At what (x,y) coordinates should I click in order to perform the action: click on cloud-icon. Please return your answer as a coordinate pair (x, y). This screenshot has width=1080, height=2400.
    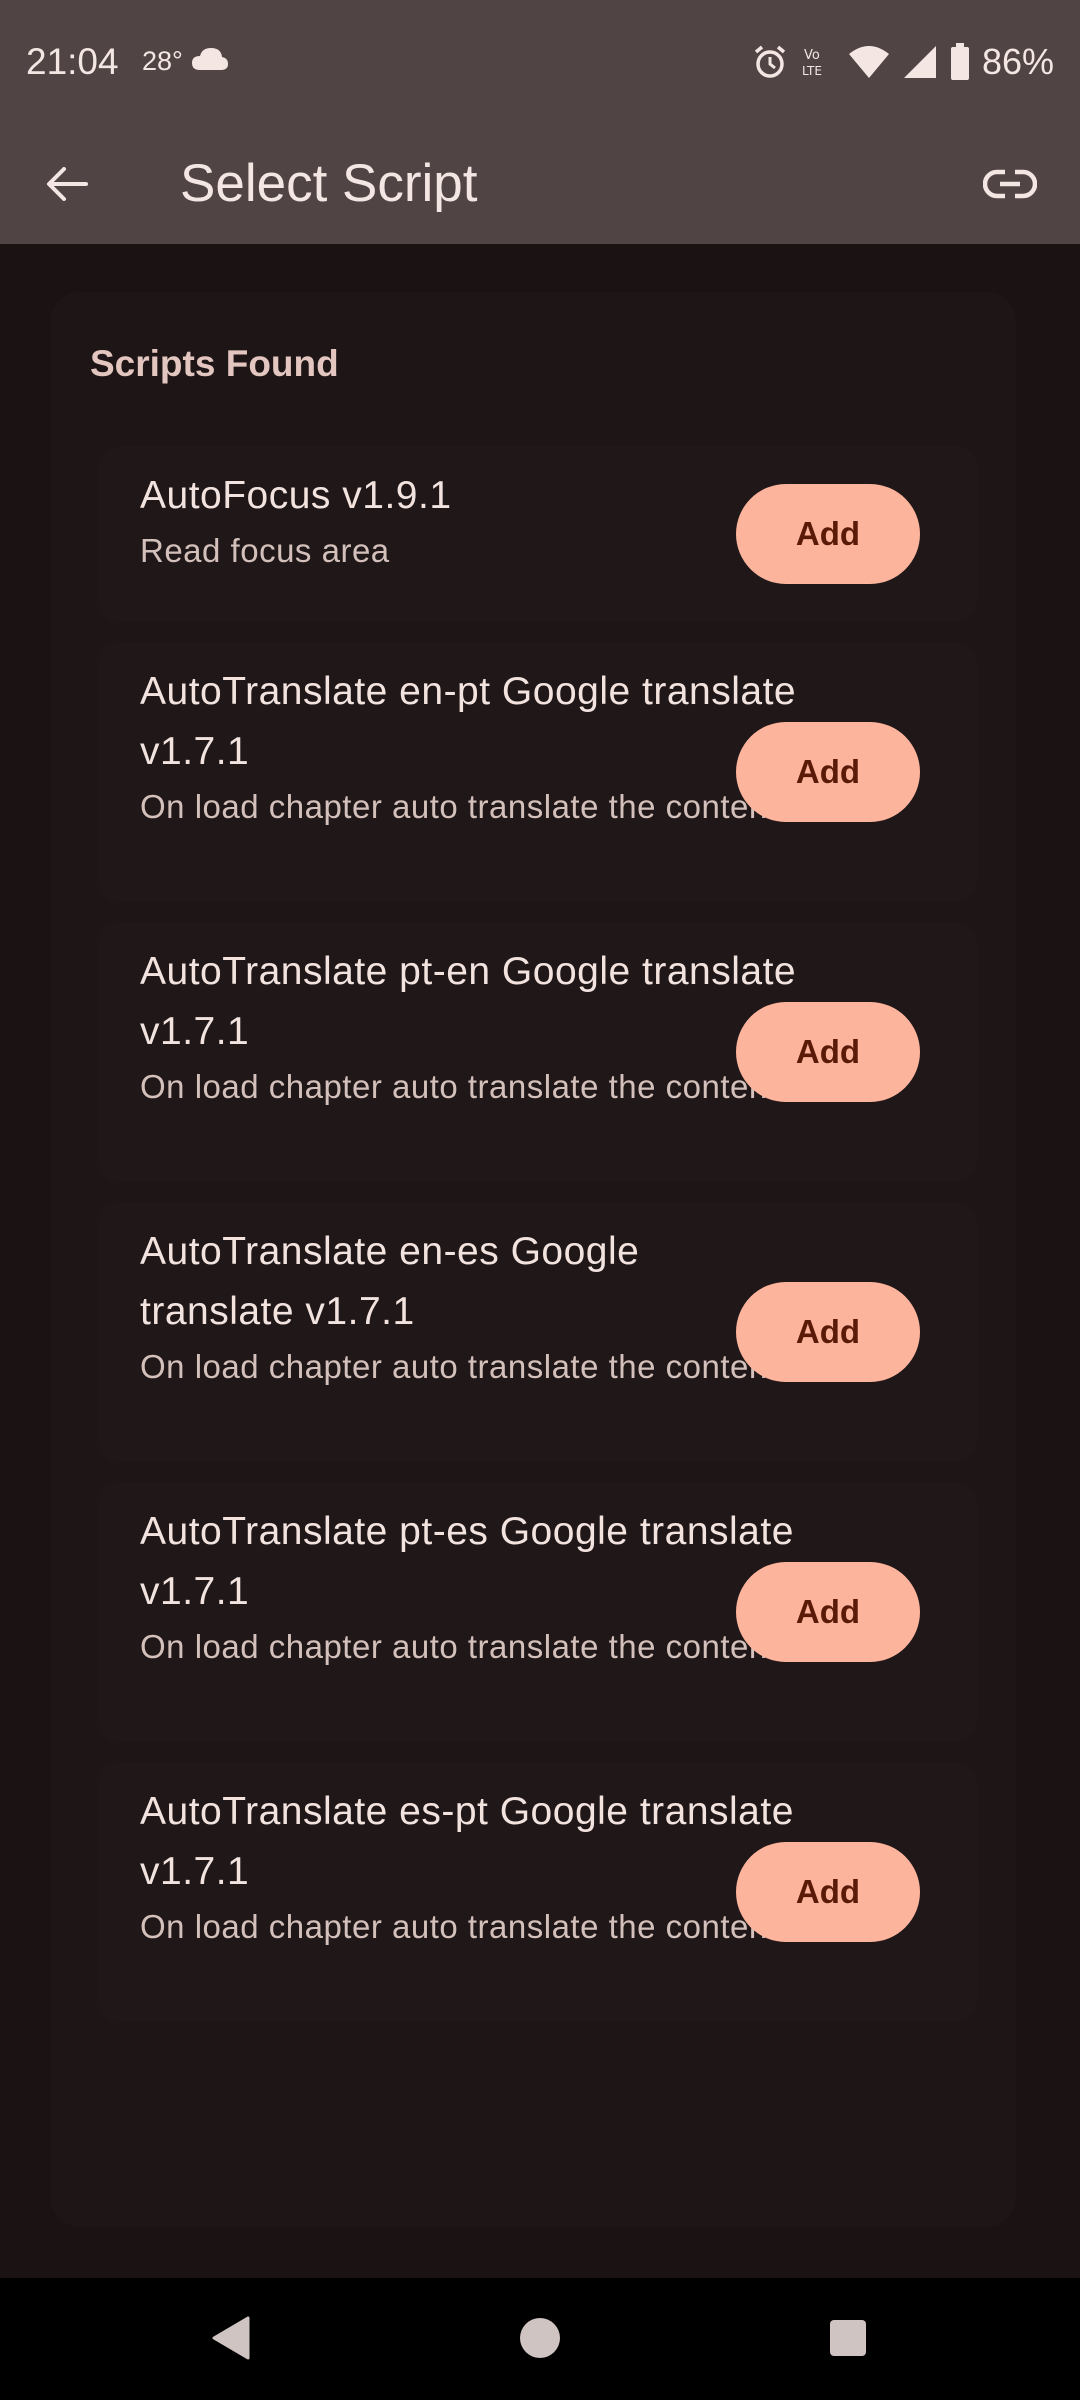
    Looking at the image, I should click on (210, 59).